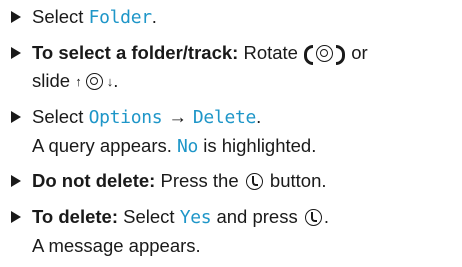 This screenshot has width=462, height=267. I want to click on step-text: or, so click(357, 52).